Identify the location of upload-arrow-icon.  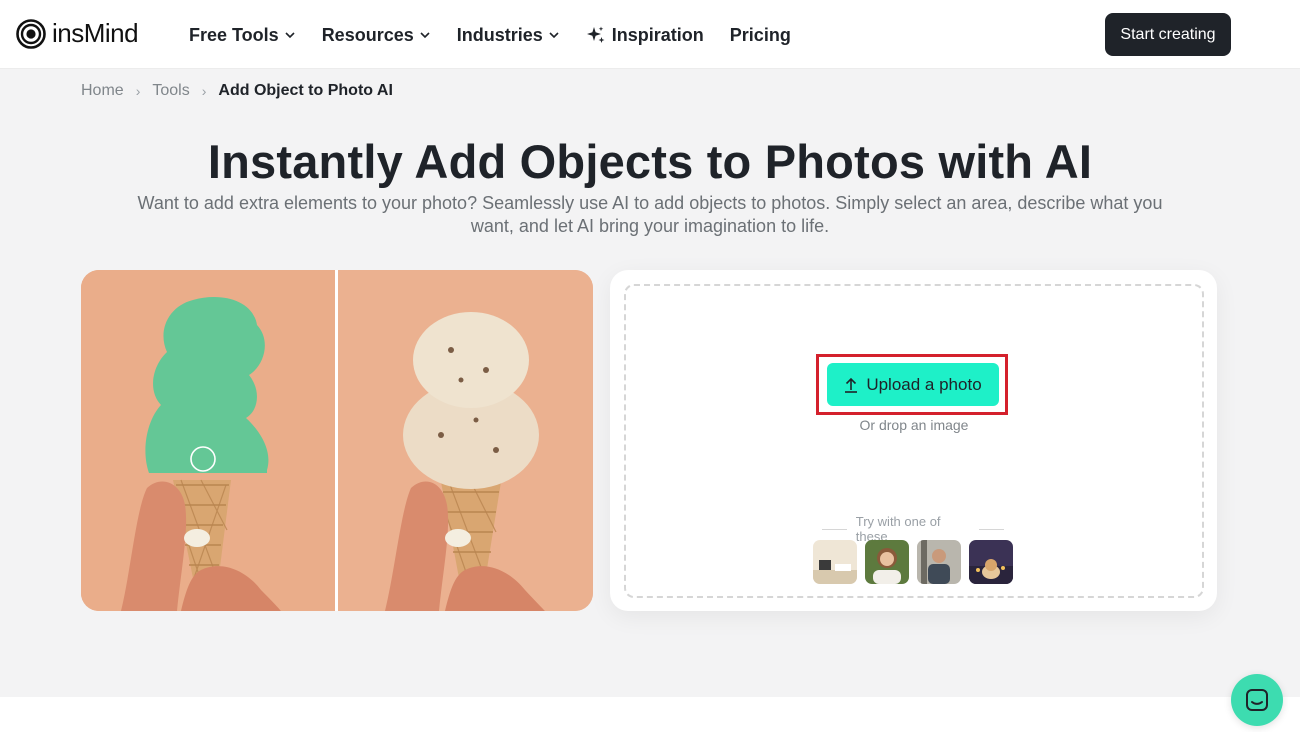
(851, 385).